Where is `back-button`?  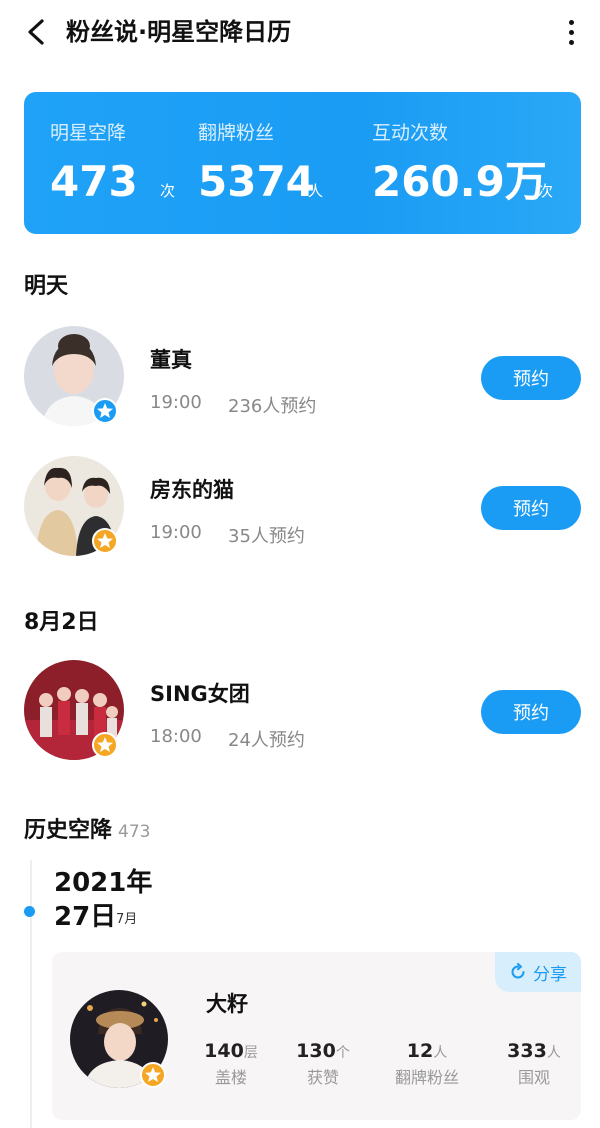 back-button is located at coordinates (36, 32).